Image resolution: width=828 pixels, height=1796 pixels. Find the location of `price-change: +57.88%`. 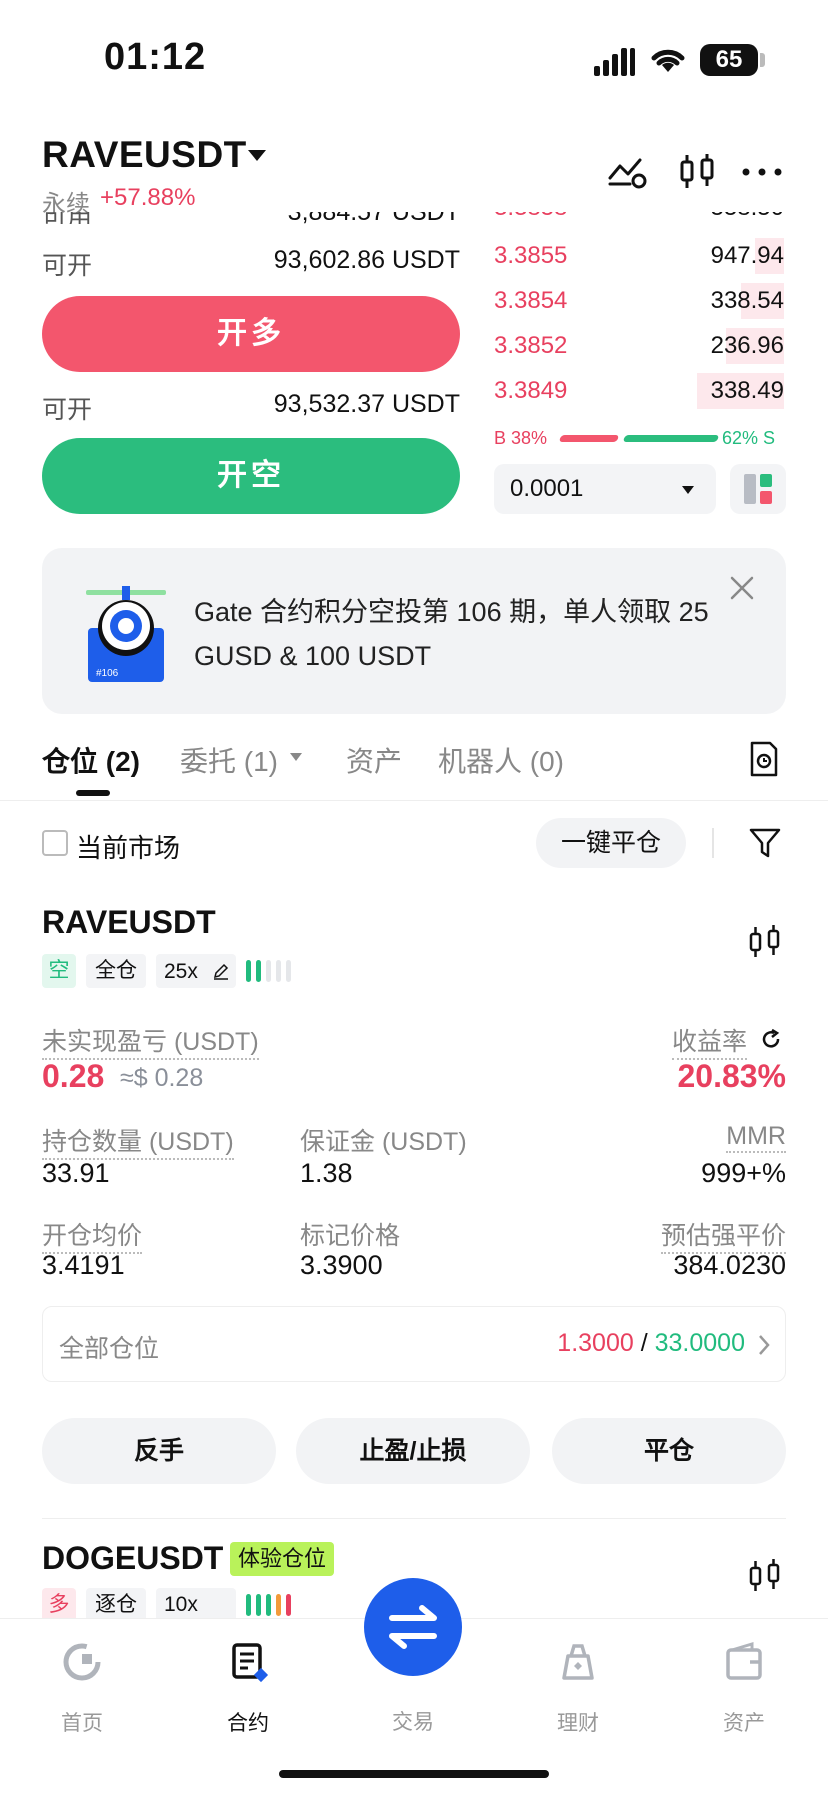

price-change: +57.88% is located at coordinates (148, 197).